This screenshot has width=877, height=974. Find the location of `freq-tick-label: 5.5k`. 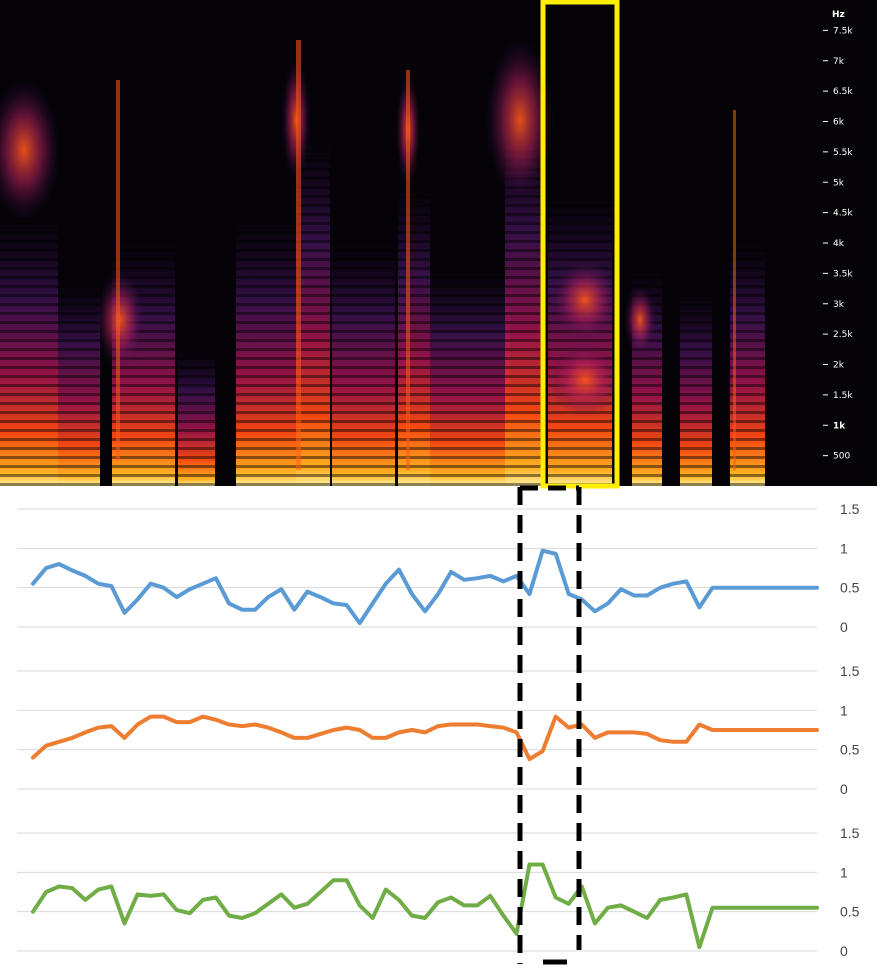

freq-tick-label: 5.5k is located at coordinates (843, 153).